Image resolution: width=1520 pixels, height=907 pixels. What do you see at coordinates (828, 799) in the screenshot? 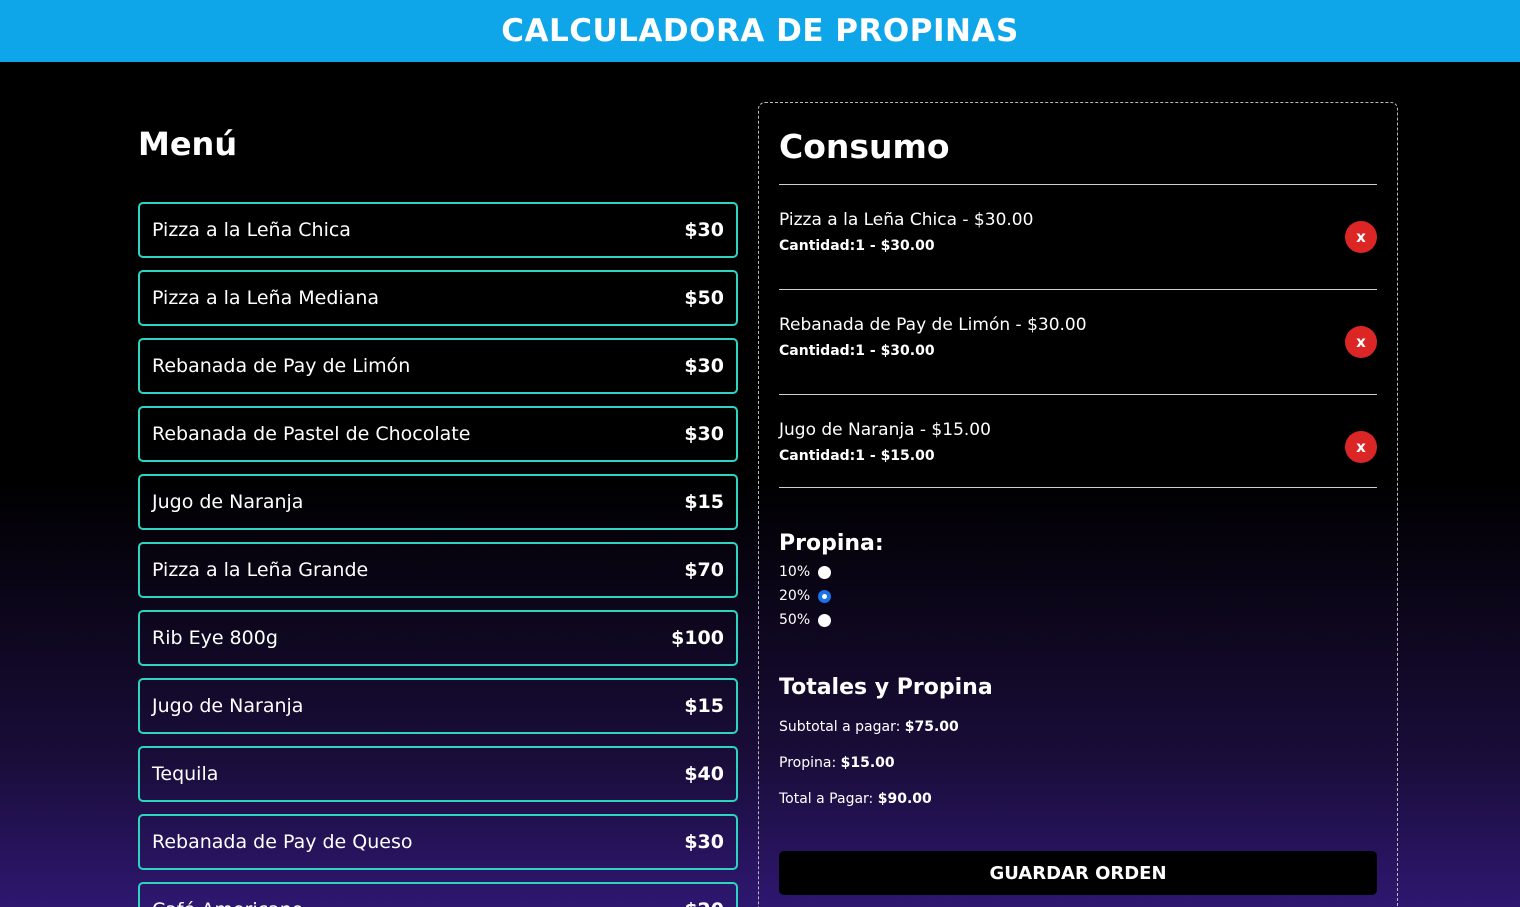
I see `total-label: Total a Pagar:` at bounding box center [828, 799].